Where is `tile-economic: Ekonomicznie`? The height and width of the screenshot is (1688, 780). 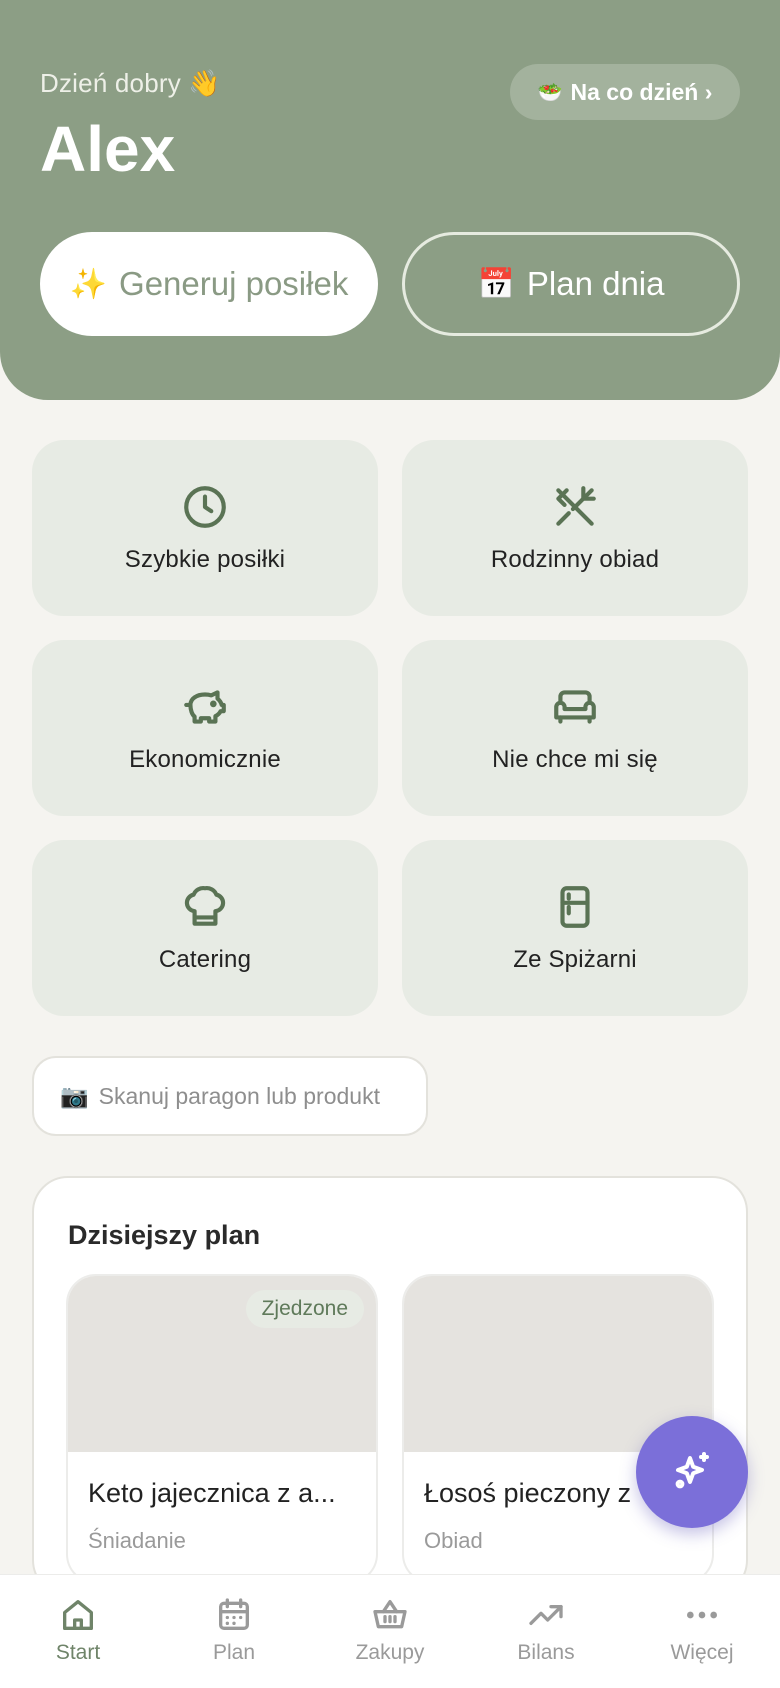
tile-economic: Ekonomicznie is located at coordinates (205, 728).